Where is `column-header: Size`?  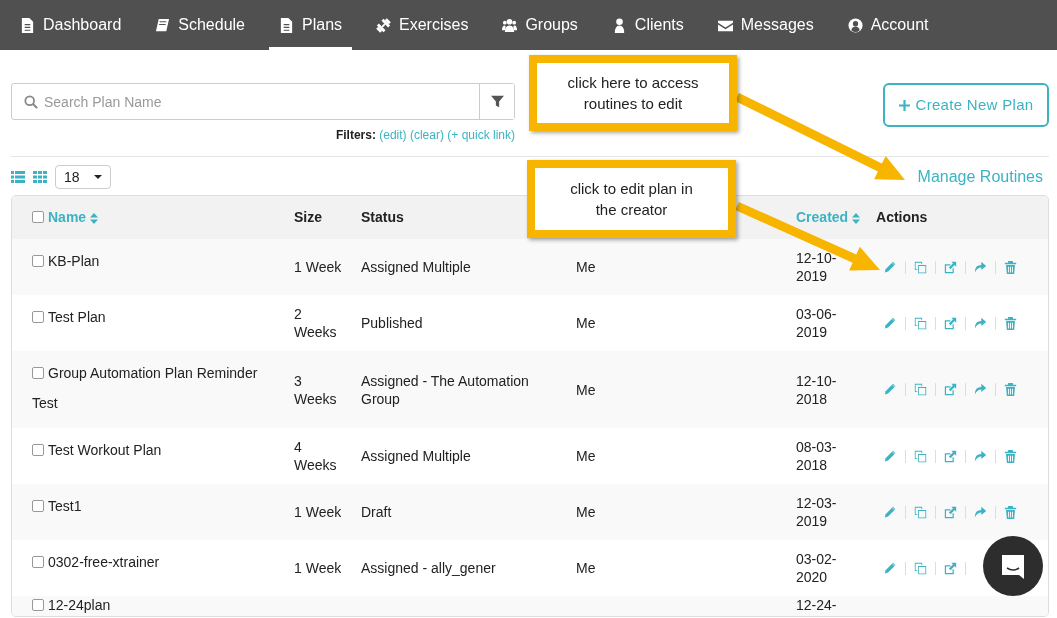
column-header: Size is located at coordinates (308, 217).